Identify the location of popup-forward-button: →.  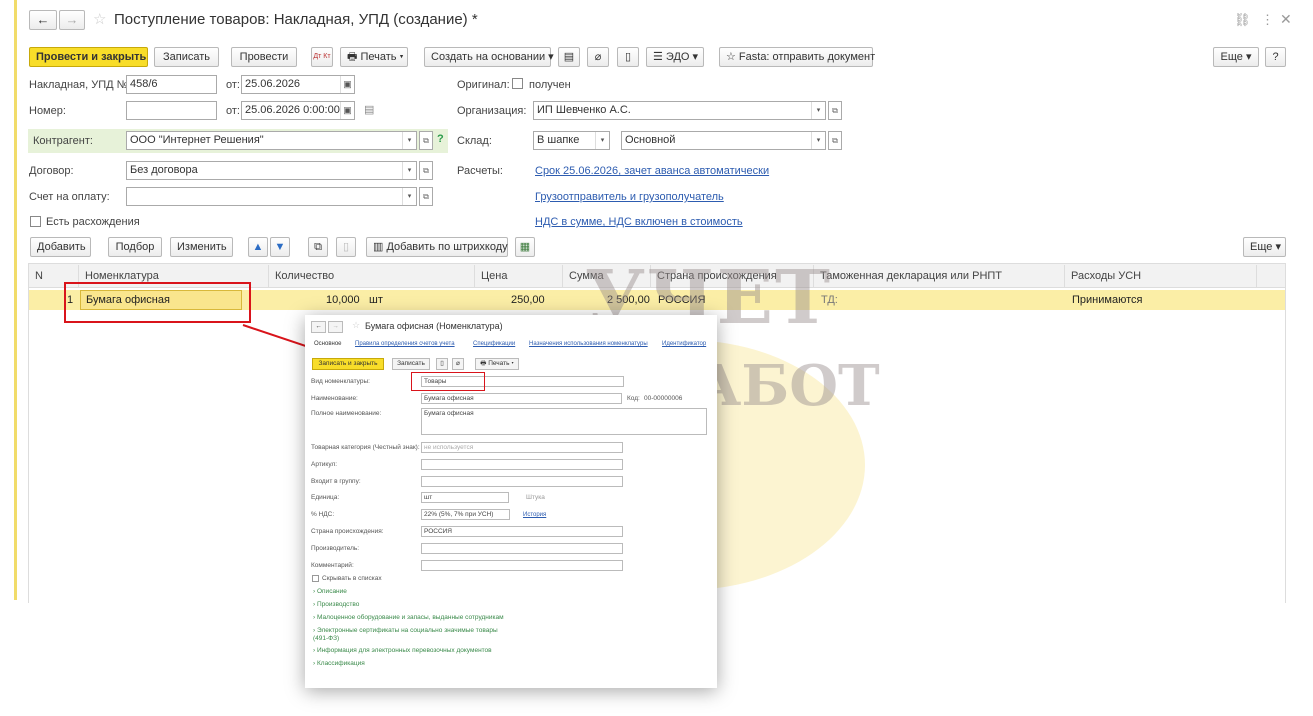
(335, 327).